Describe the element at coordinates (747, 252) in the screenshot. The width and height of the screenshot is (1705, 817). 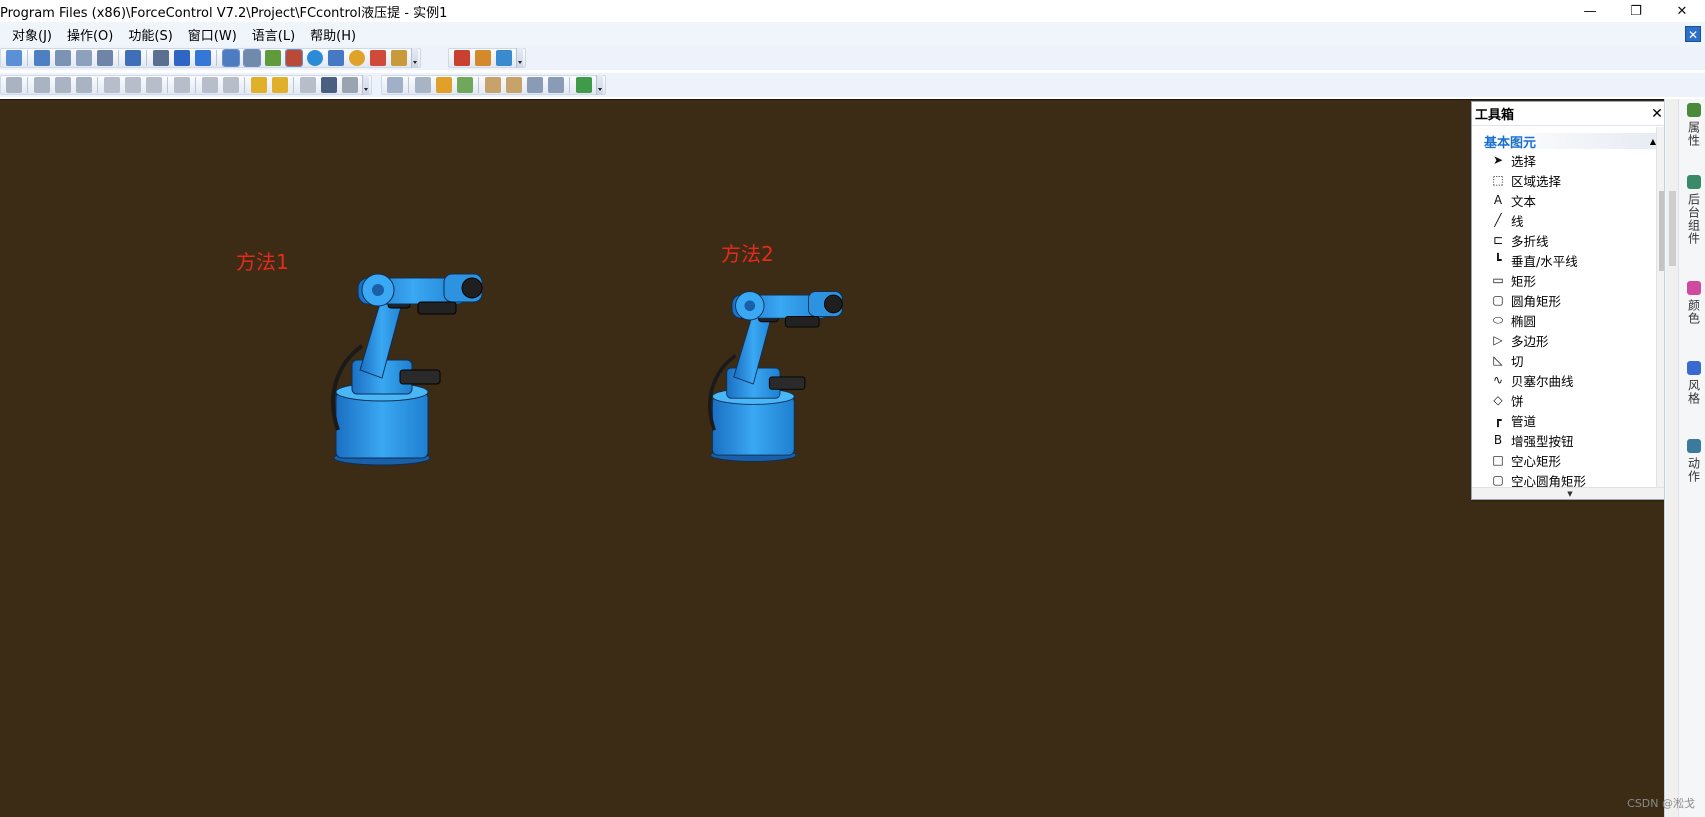
I see `method-2-label: 方法2` at that location.